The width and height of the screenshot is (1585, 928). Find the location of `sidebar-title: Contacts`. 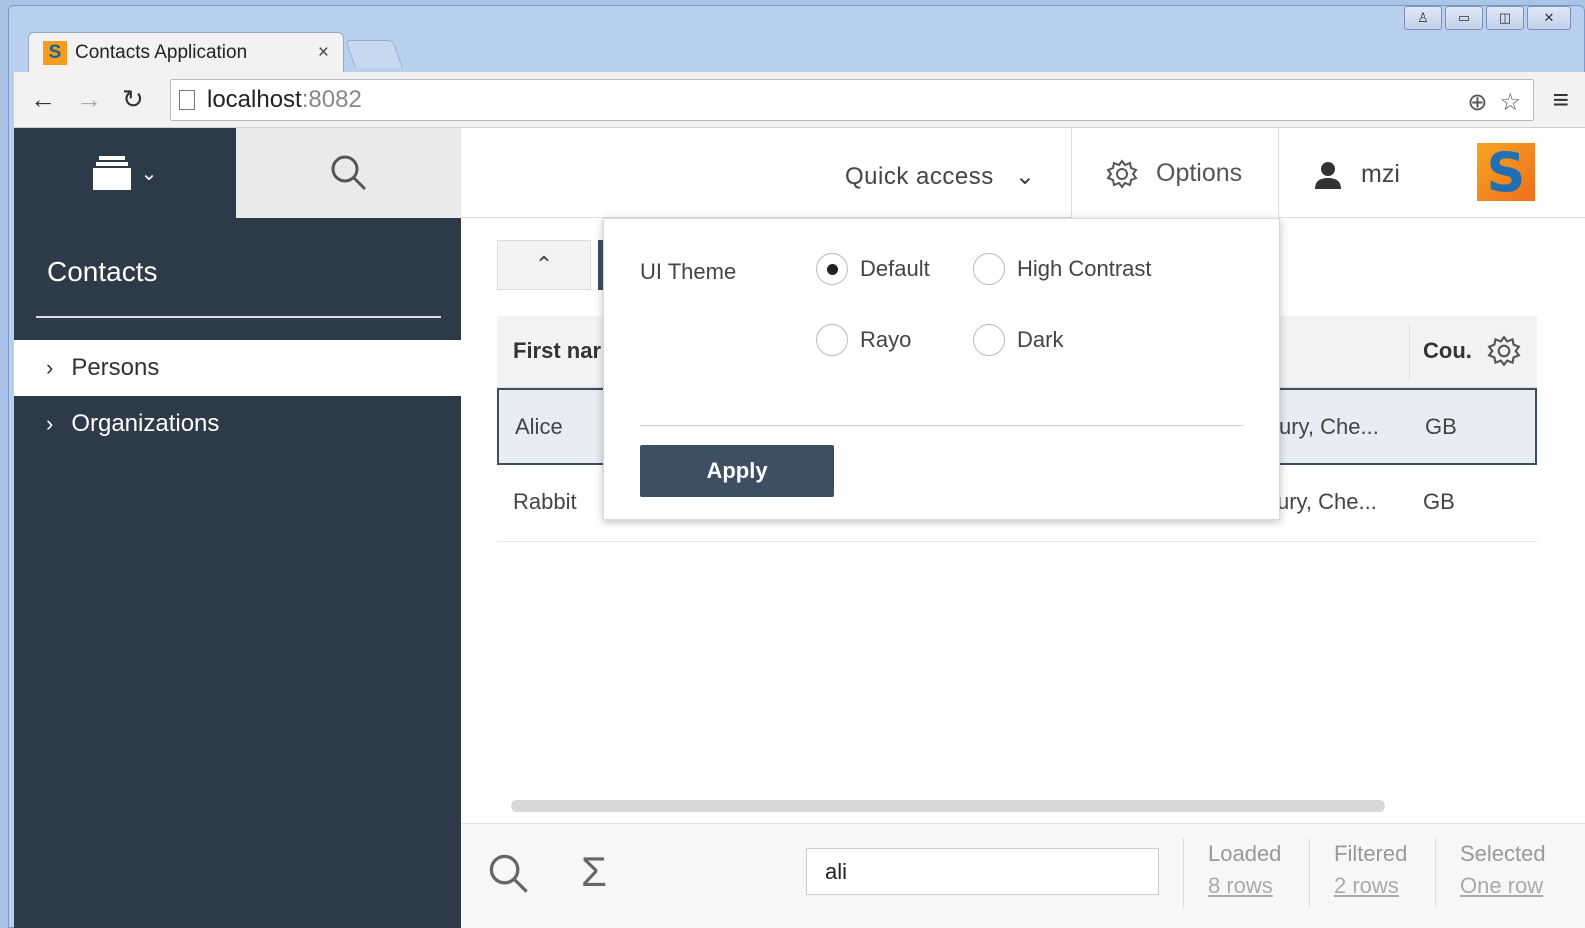

sidebar-title: Contacts is located at coordinates (102, 271).